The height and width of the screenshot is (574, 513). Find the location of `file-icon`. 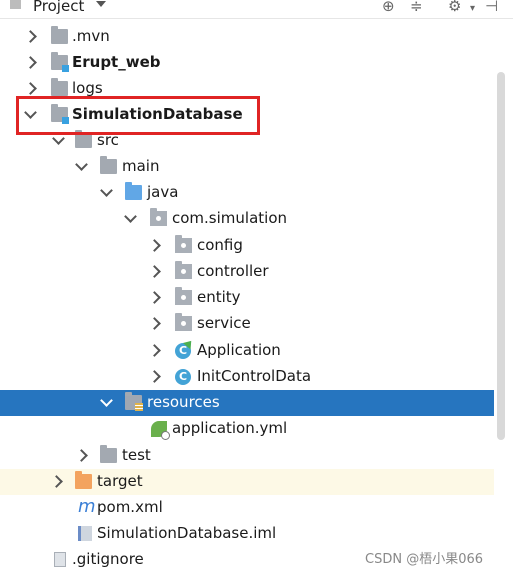

file-icon is located at coordinates (60, 559).